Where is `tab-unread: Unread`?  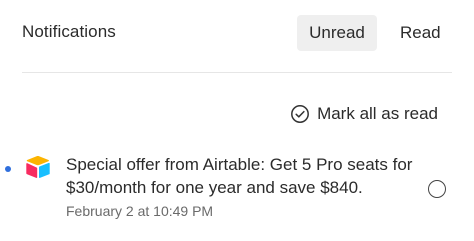
tab-unread: Unread is located at coordinates (337, 33).